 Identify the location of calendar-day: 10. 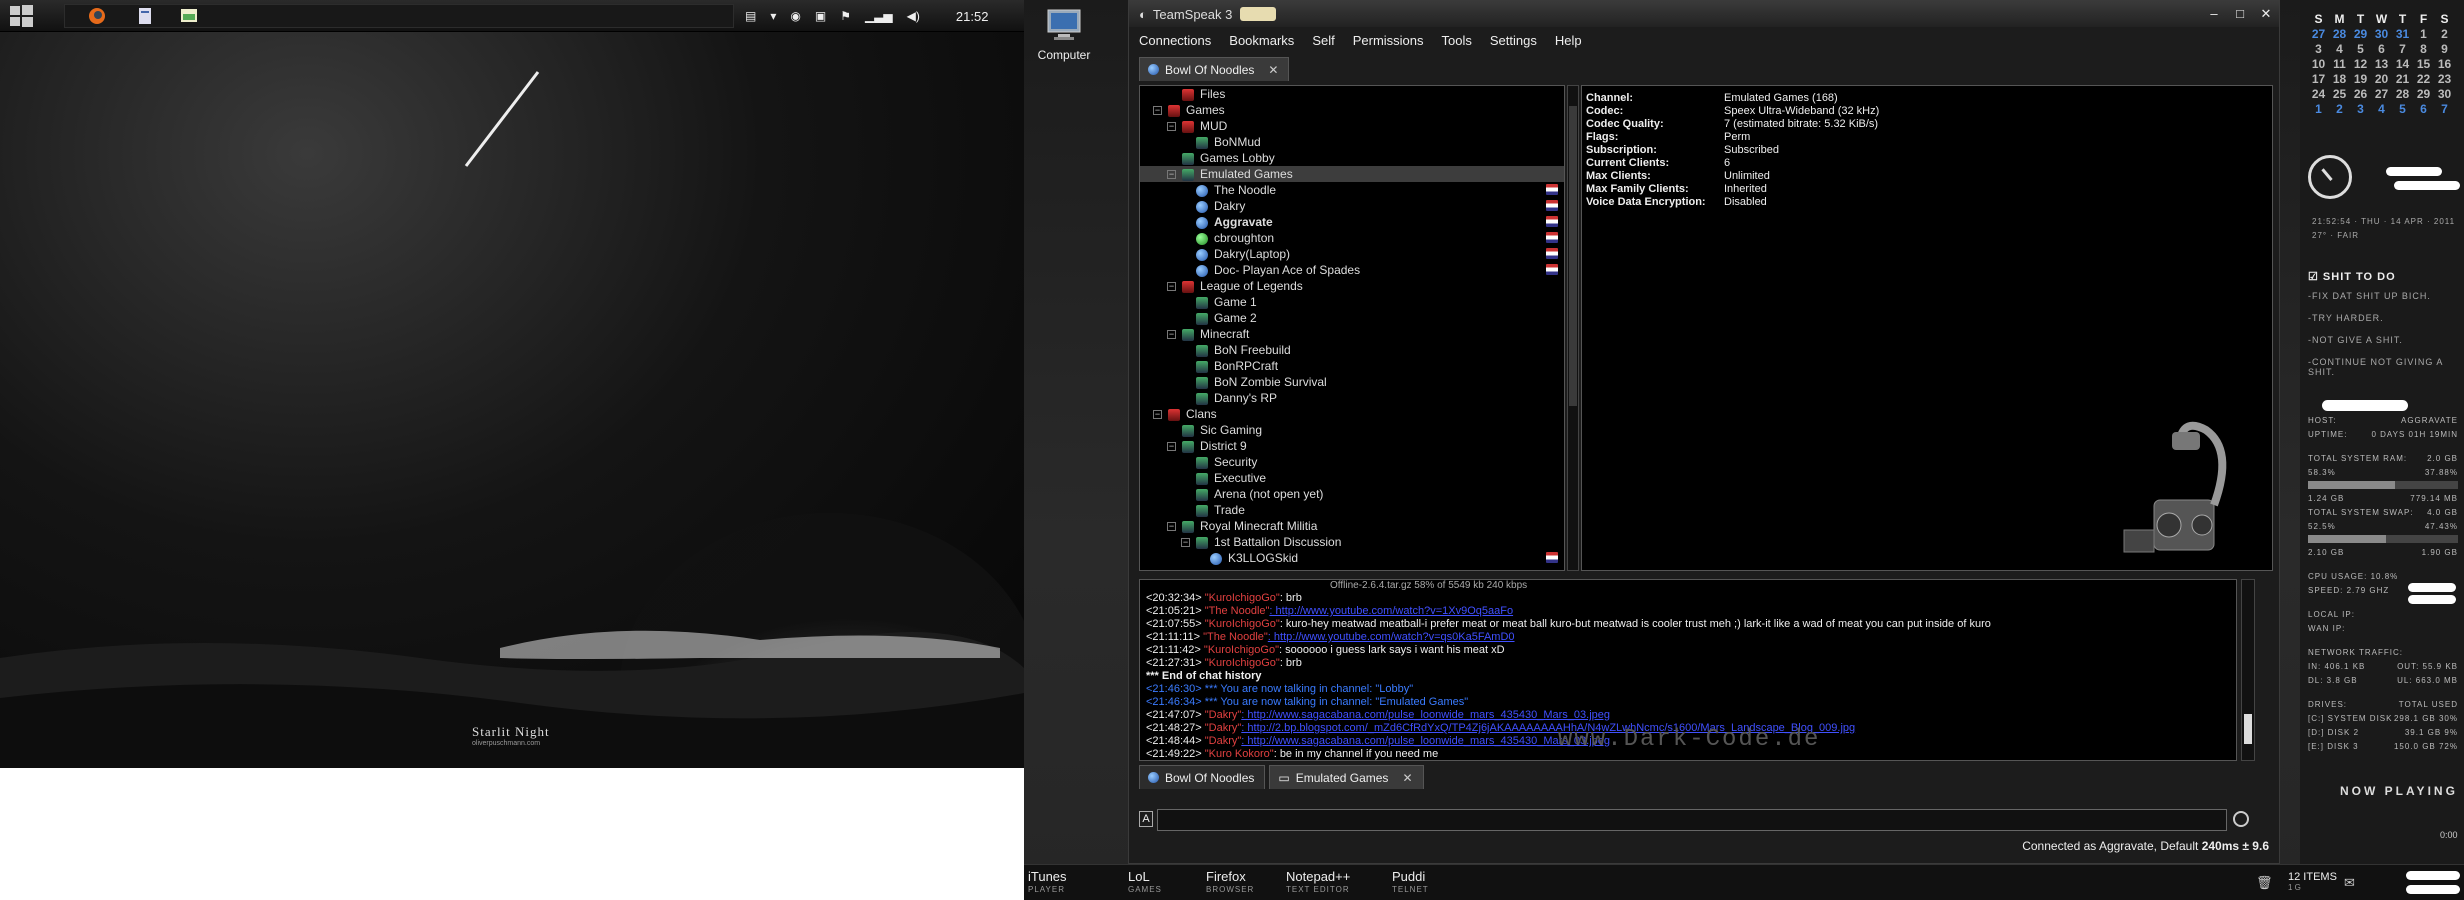
(2318, 64).